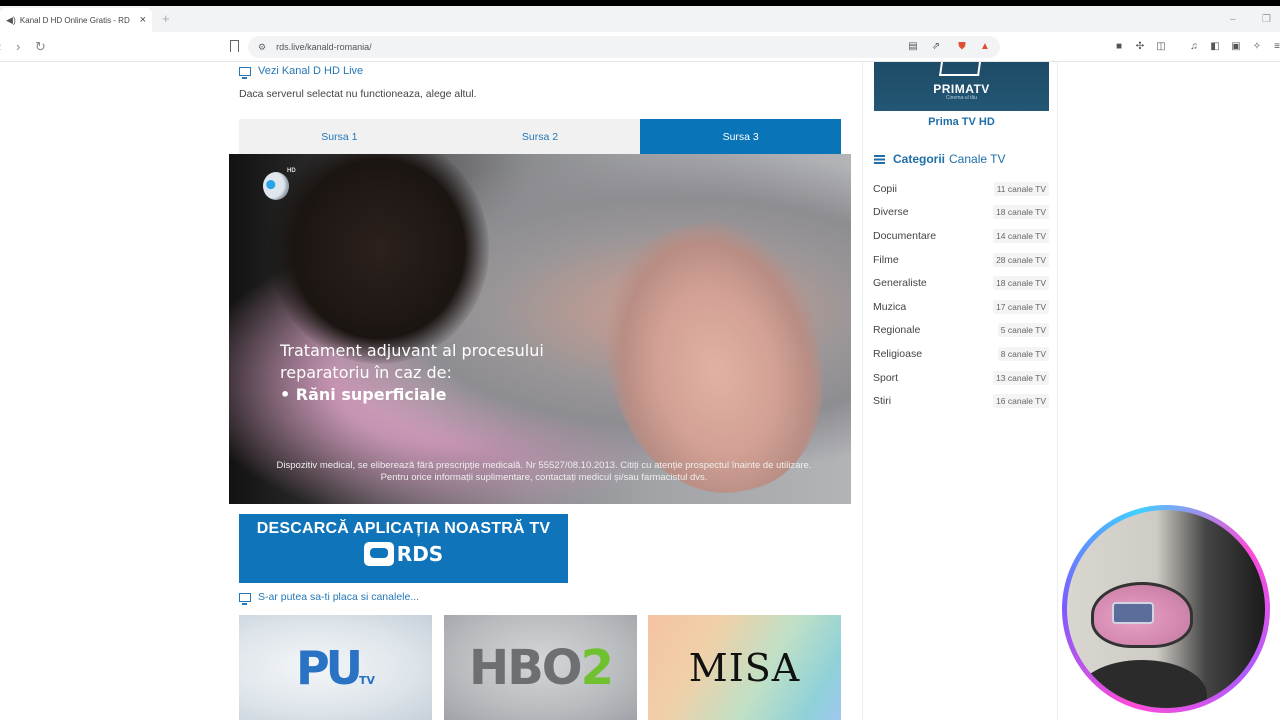 Image resolution: width=1280 pixels, height=720 pixels. Describe the element at coordinates (897, 330) in the screenshot. I see `category-name: Regionale` at that location.